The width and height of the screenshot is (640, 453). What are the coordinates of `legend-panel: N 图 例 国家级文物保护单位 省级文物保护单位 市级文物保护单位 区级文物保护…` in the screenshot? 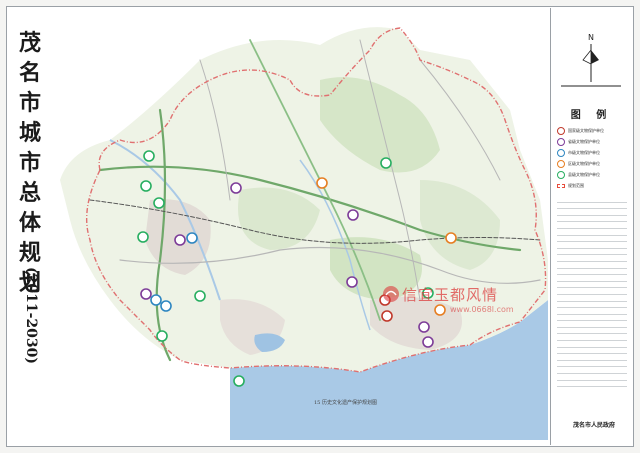 It's located at (591, 226).